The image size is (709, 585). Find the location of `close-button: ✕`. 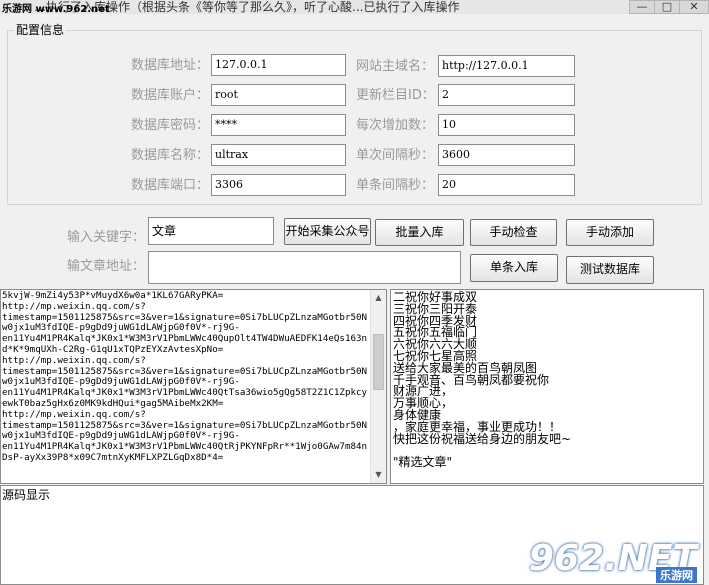

close-button: ✕ is located at coordinates (694, 7).